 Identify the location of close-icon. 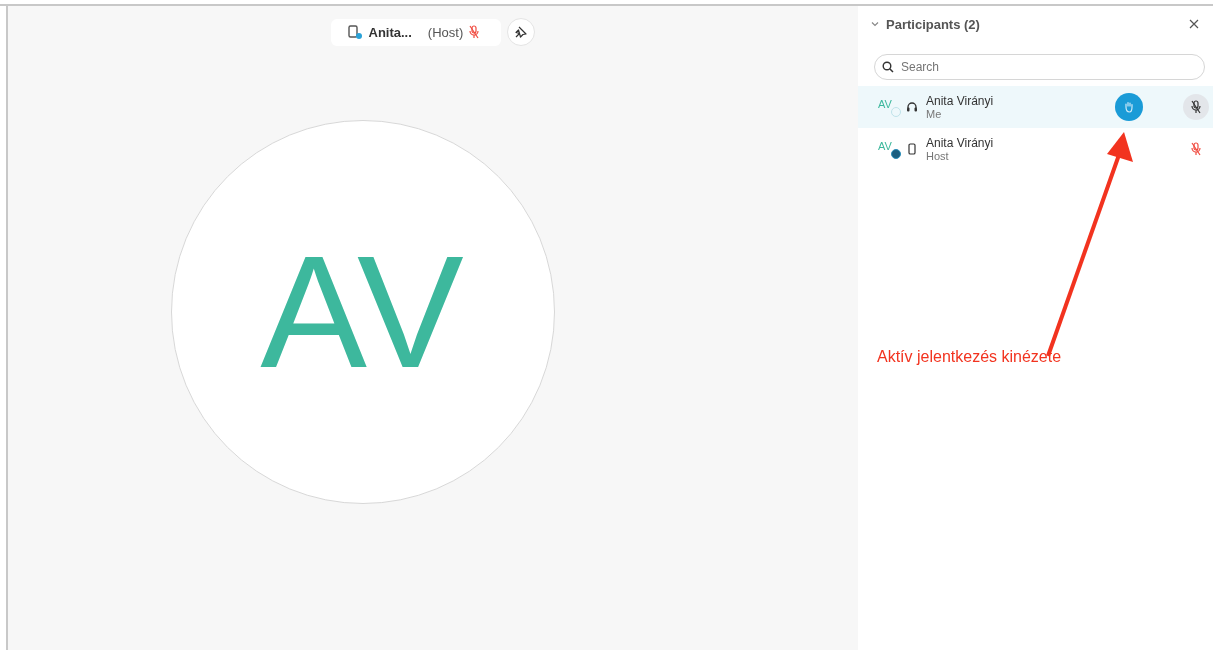
(1194, 24).